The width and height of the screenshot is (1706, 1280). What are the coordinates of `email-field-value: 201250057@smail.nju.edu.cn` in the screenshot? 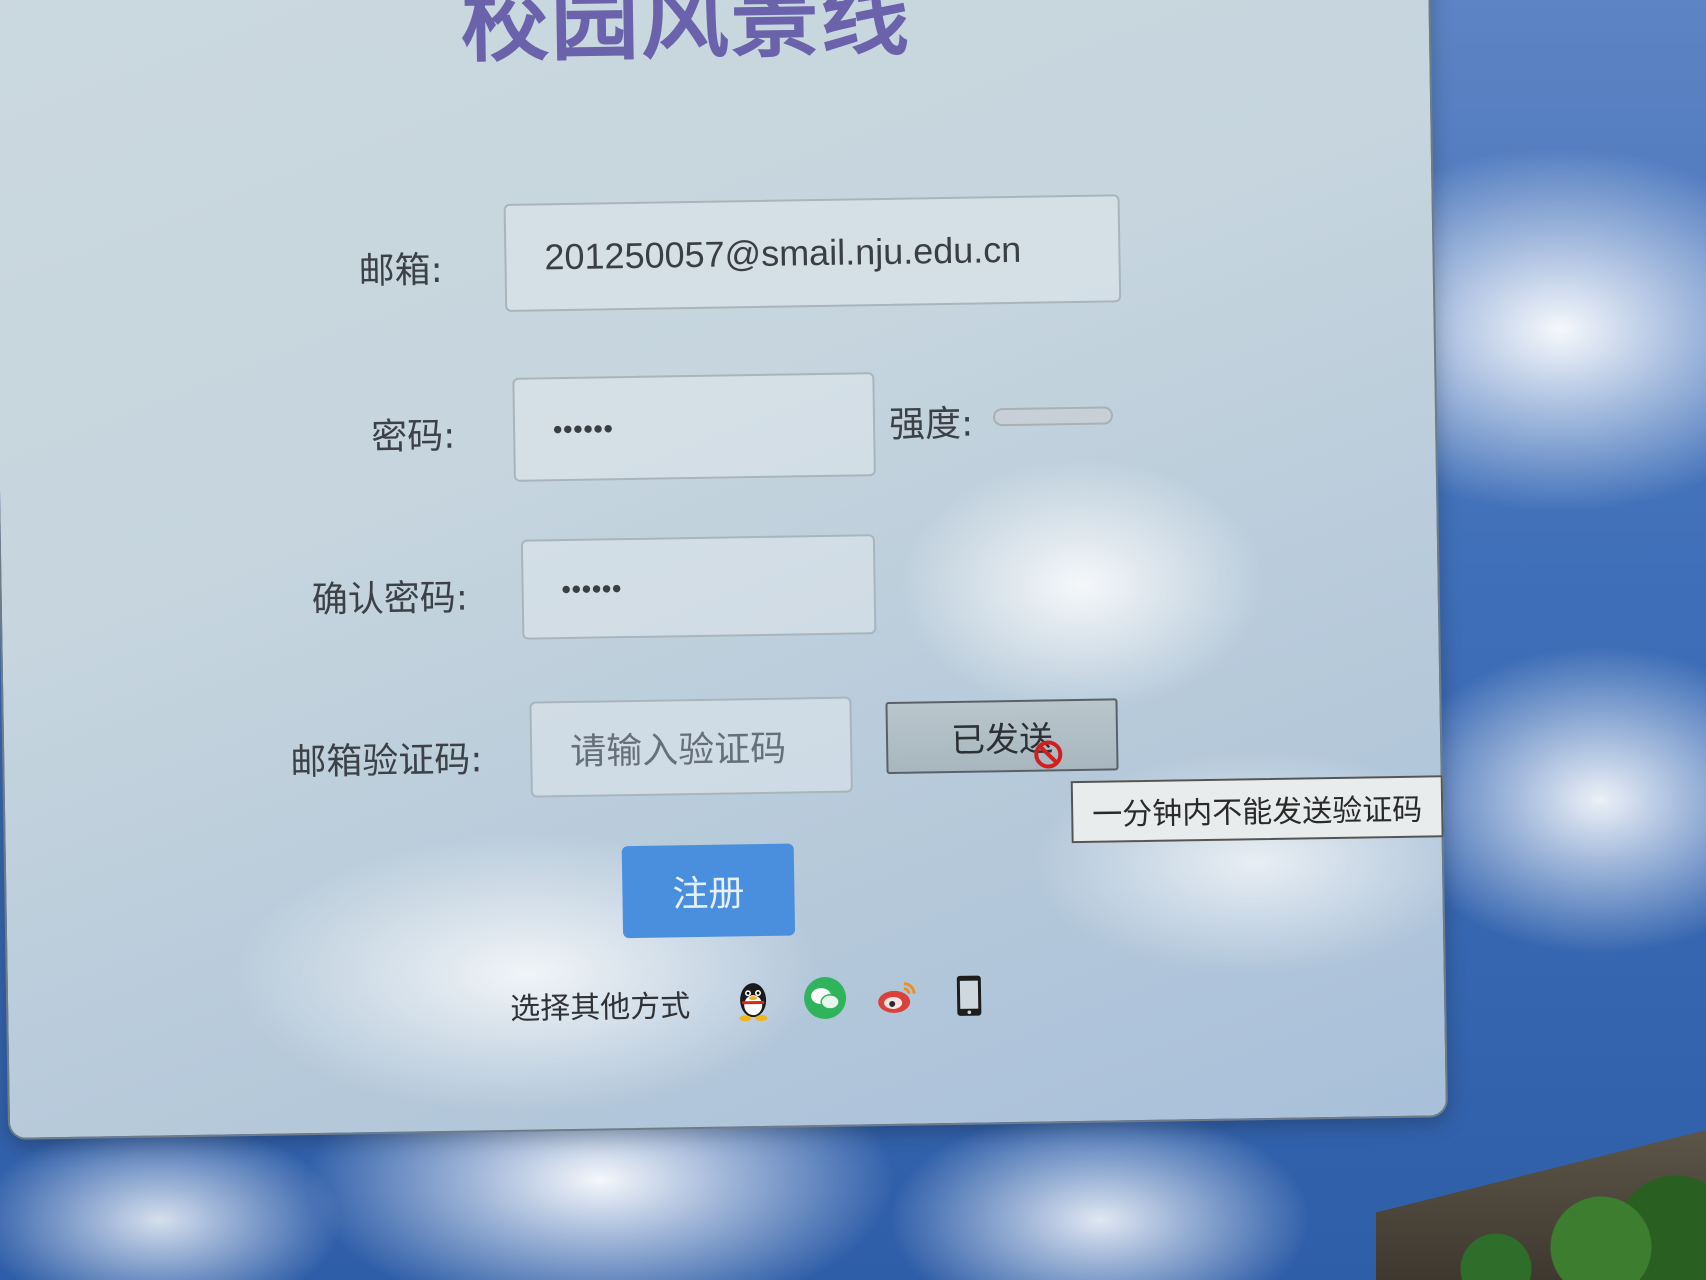 It's located at (783, 253).